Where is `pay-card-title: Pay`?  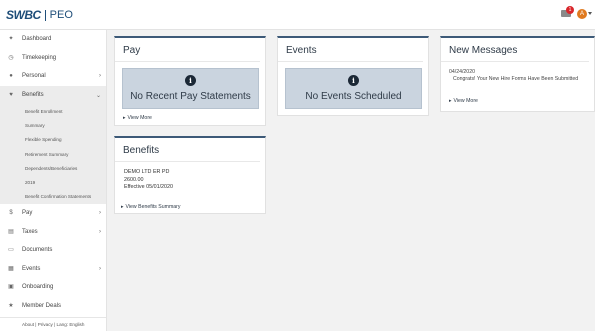
pay-card-title: Pay is located at coordinates (187, 50).